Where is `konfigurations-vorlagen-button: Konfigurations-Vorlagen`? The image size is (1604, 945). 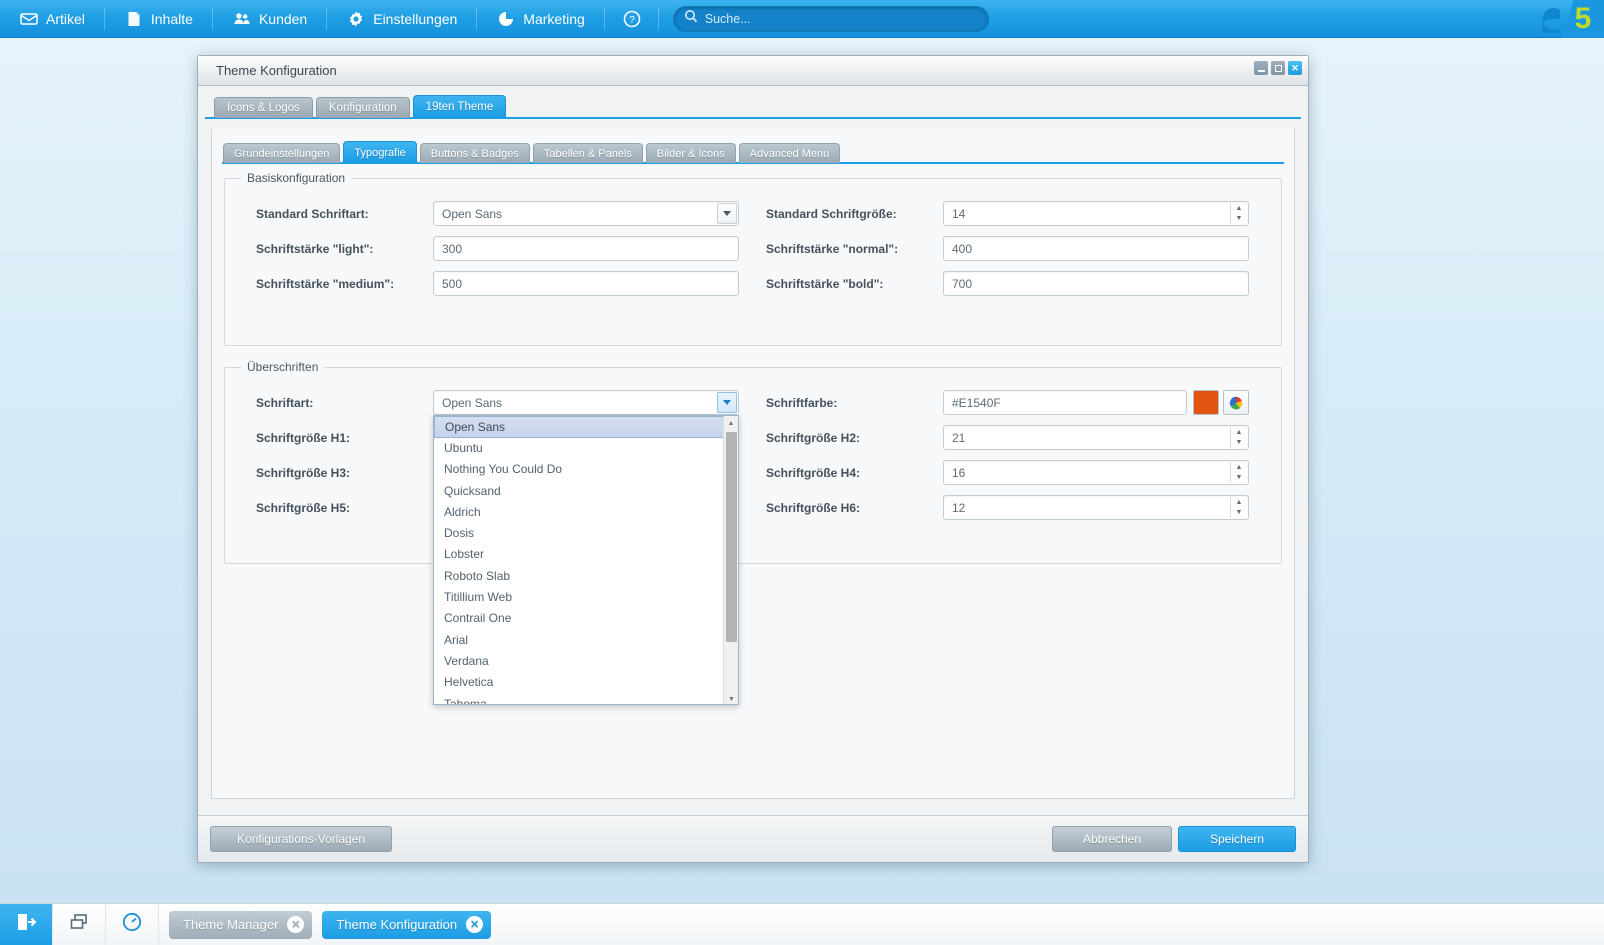 konfigurations-vorlagen-button: Konfigurations-Vorlagen is located at coordinates (301, 839).